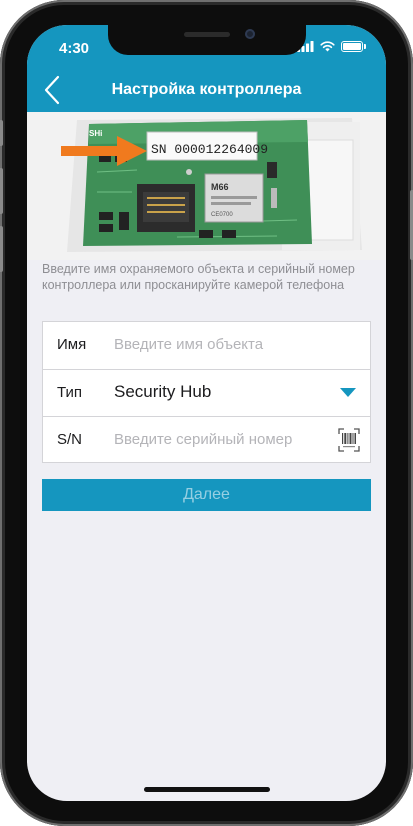  Describe the element at coordinates (209, 149) in the screenshot. I see `serial-number-label: SN 000012264009` at that location.